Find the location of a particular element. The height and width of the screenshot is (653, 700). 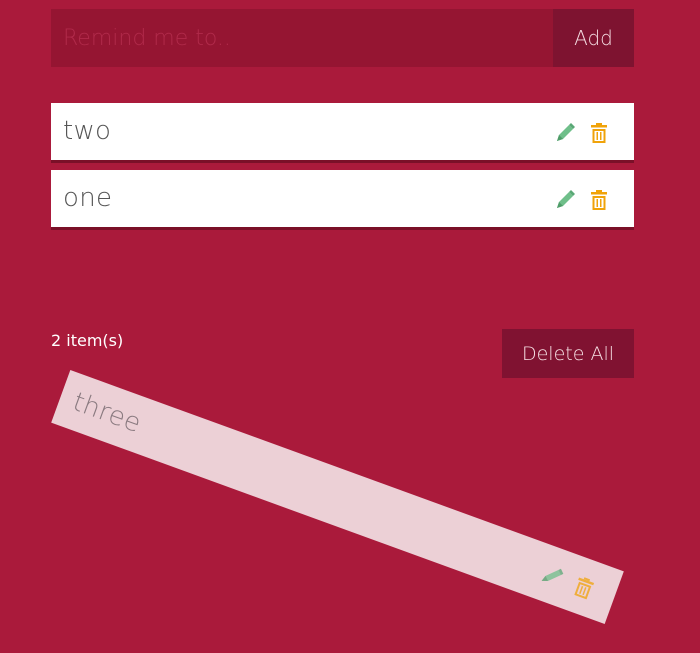

todo-item-text: one is located at coordinates (88, 198).